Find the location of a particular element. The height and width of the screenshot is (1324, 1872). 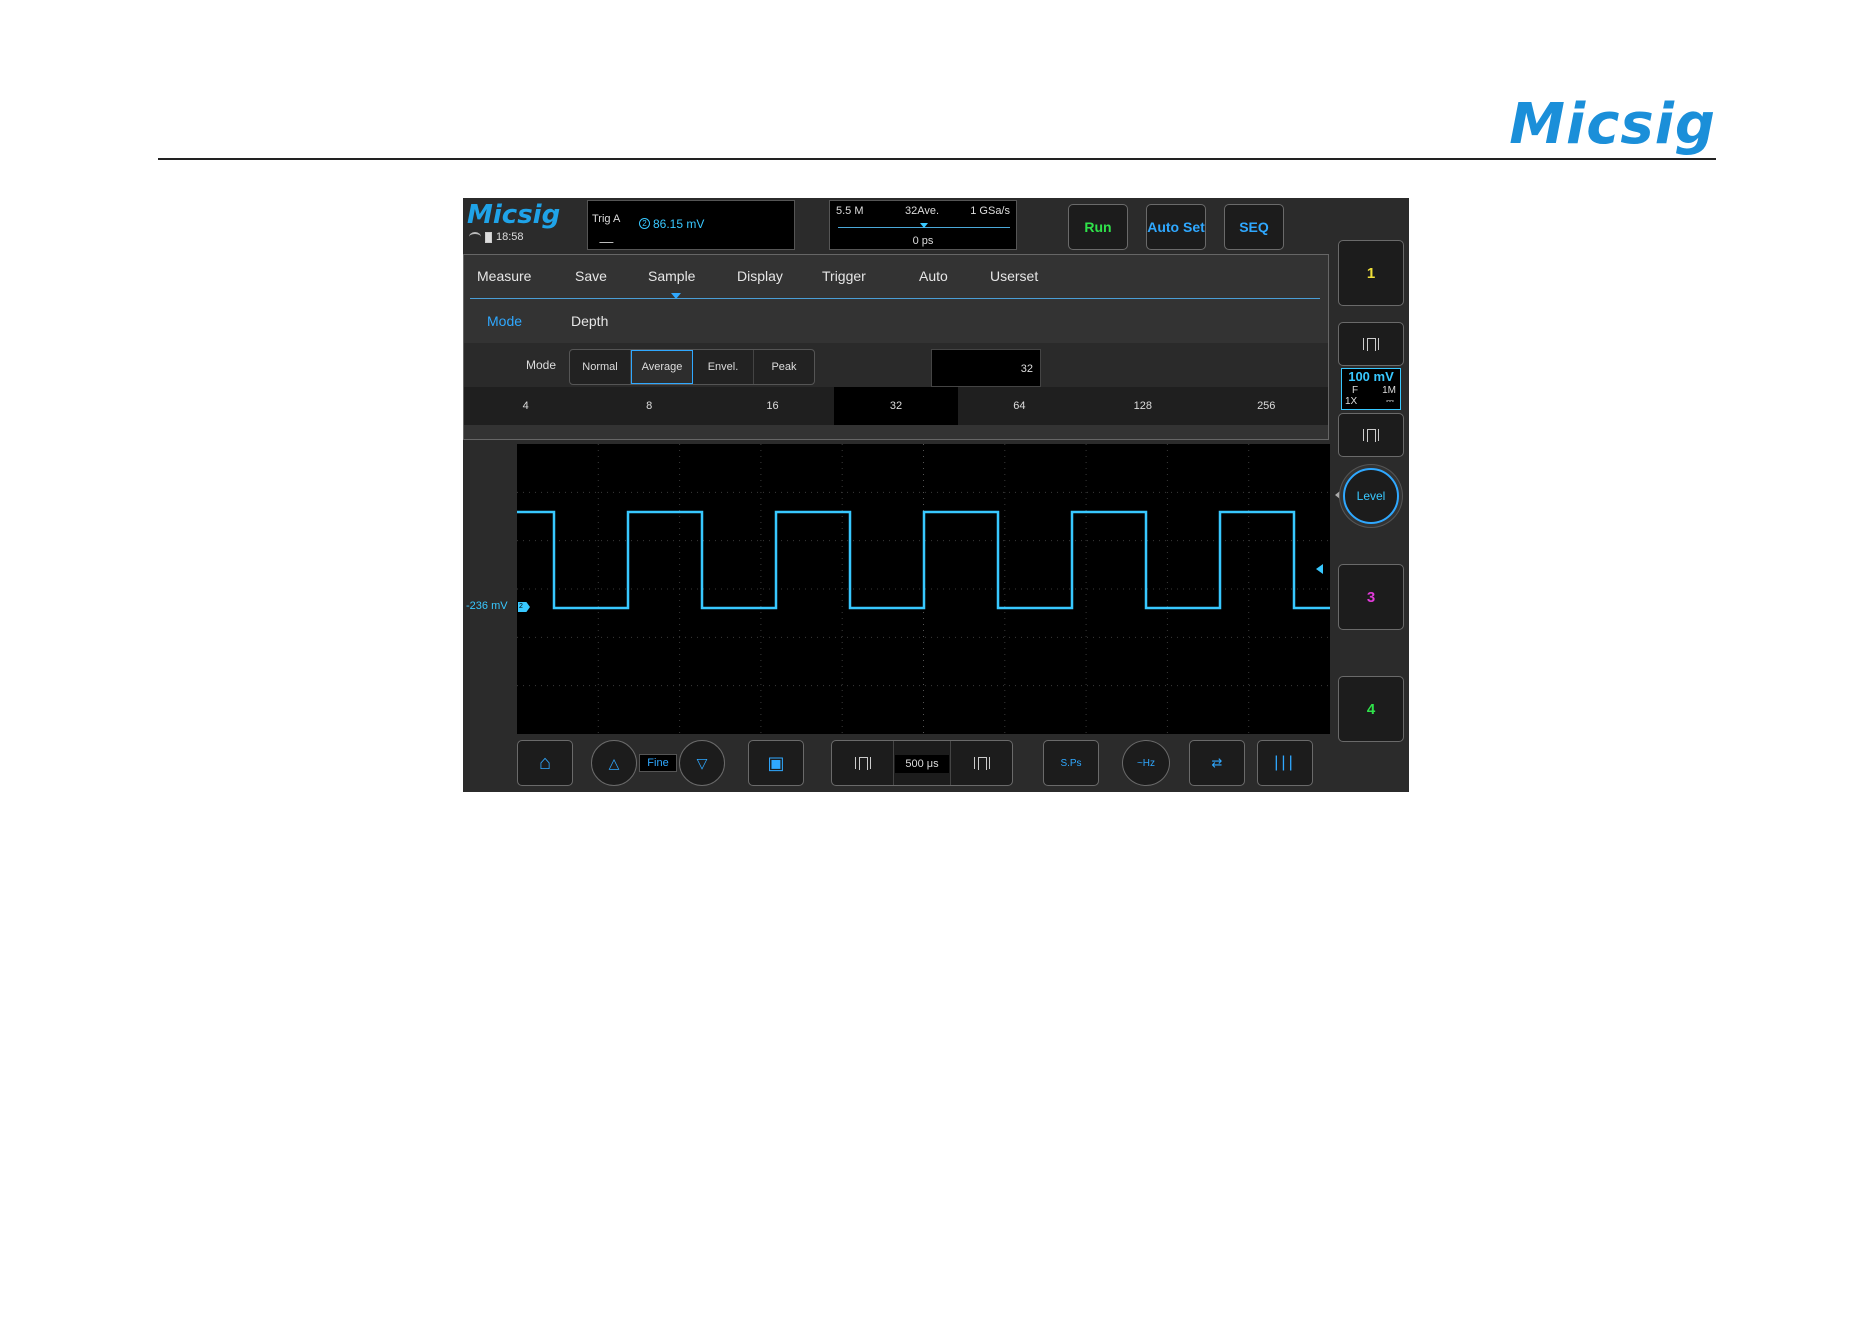

fine-toggle: Fine is located at coordinates (658, 763).